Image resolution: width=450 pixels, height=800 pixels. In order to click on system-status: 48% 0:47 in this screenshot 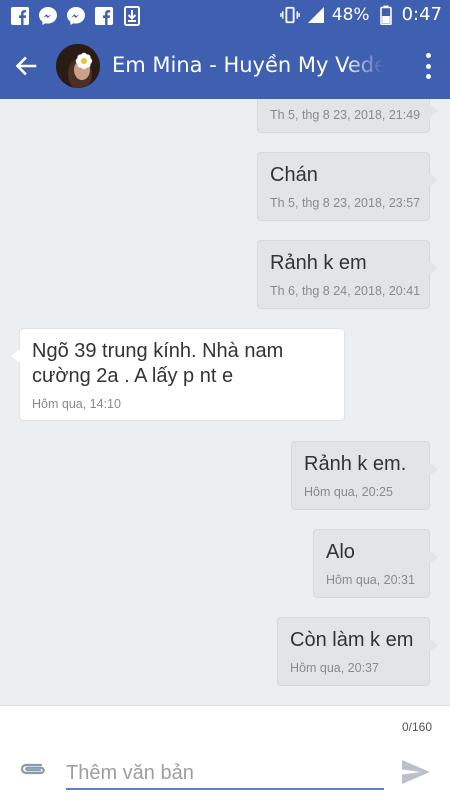, I will do `click(360, 14)`.